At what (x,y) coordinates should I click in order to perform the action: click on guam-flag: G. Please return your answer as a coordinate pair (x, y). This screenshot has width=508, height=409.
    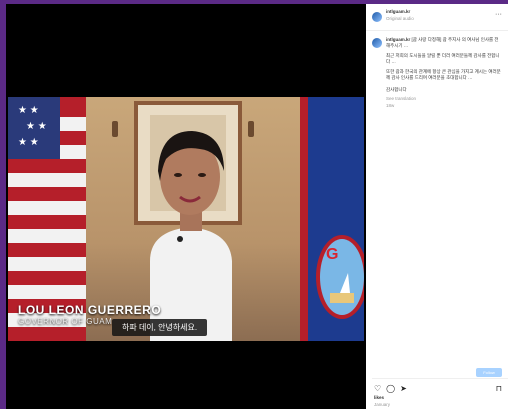
    Looking at the image, I should click on (332, 219).